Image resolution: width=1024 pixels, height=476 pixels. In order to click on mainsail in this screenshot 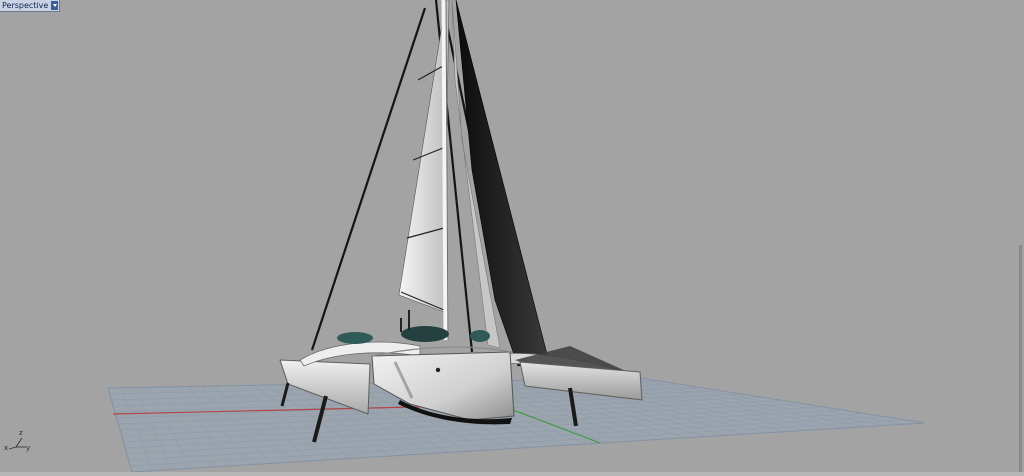, I will do `click(424, 170)`.